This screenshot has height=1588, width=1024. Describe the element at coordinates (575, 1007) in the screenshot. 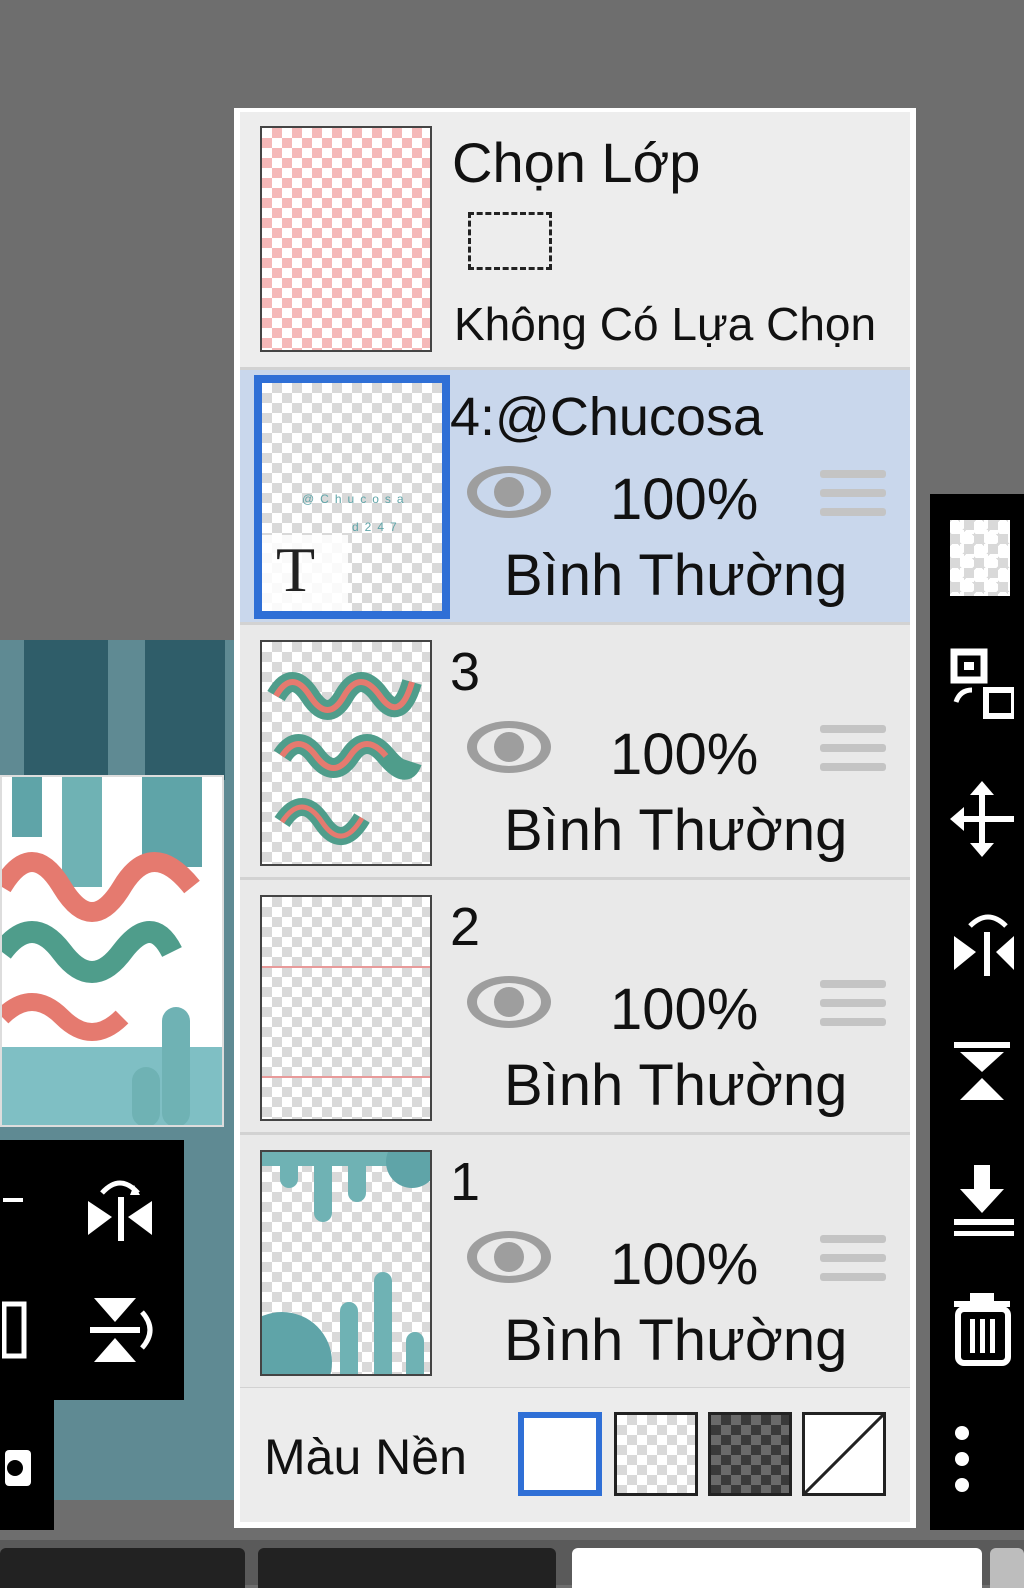

I see `layer-row-2: 2 100% Bình Thường` at that location.